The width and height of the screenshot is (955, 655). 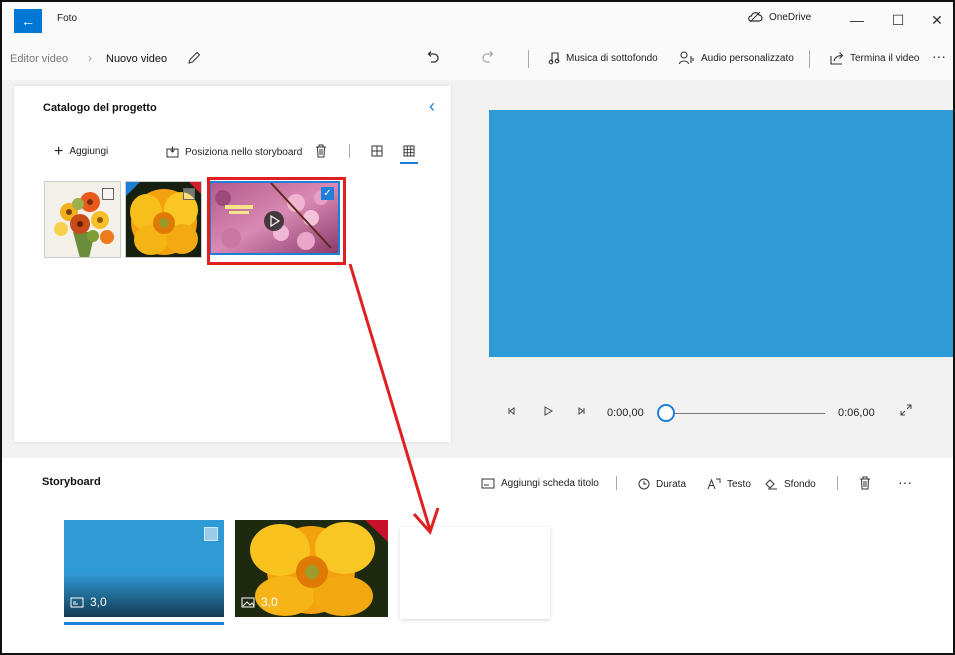 What do you see at coordinates (625, 413) in the screenshot?
I see `current-time: 0:00,00` at bounding box center [625, 413].